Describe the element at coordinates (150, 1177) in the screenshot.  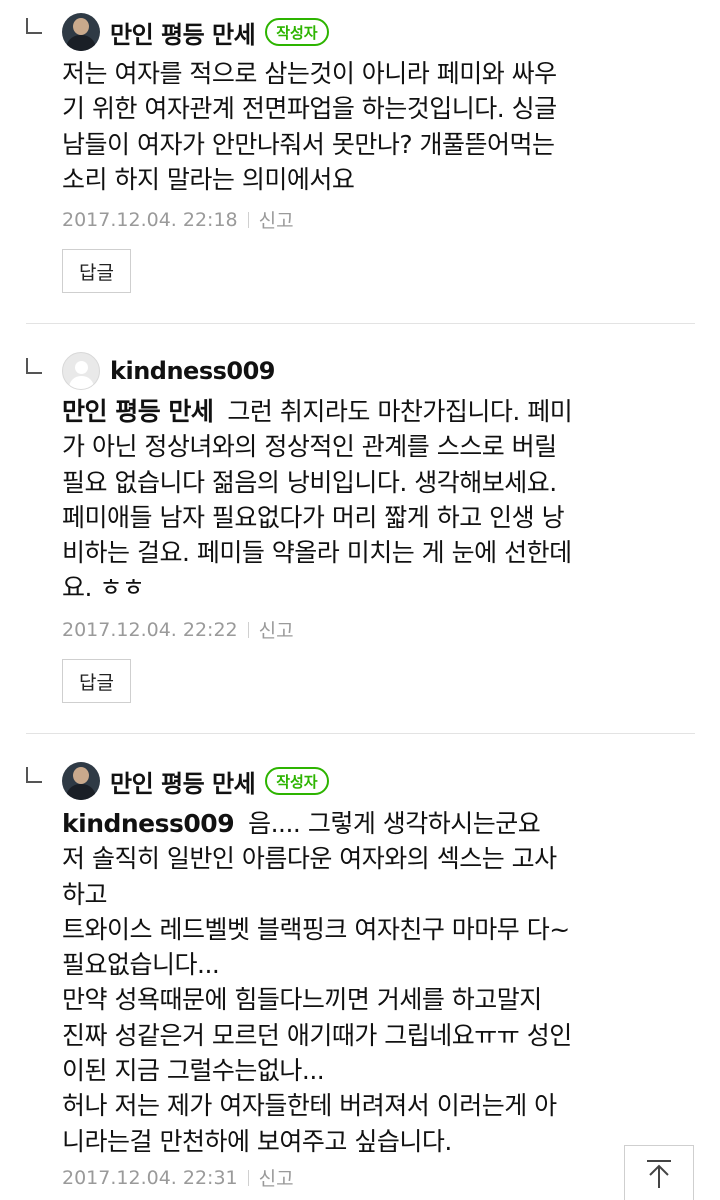
I see `timestamp: 2017.12.04. 22:31` at that location.